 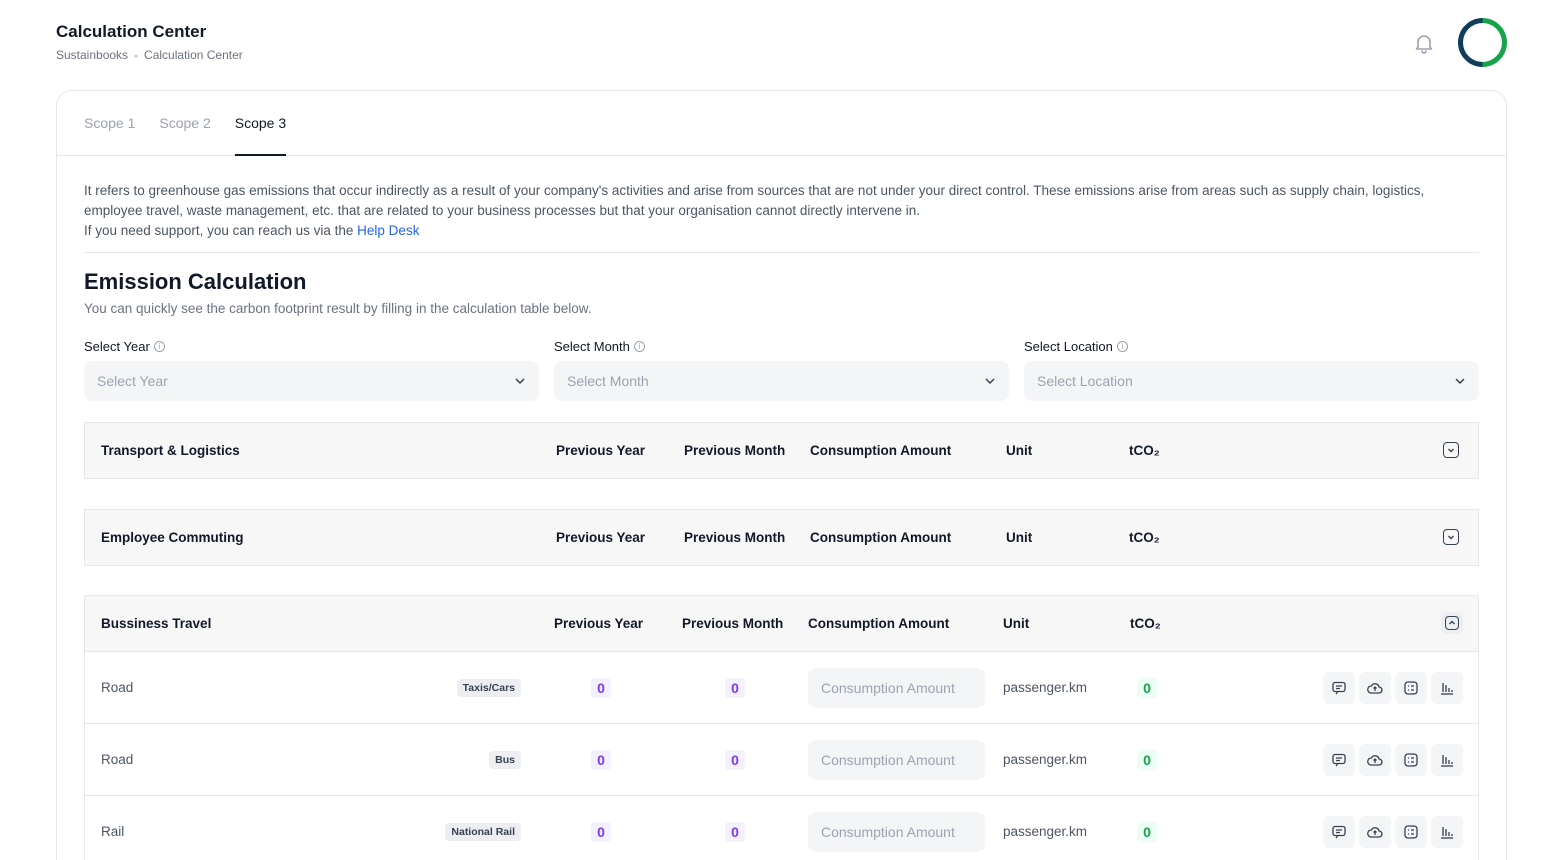 I want to click on row-category: Road, so click(x=117, y=759).